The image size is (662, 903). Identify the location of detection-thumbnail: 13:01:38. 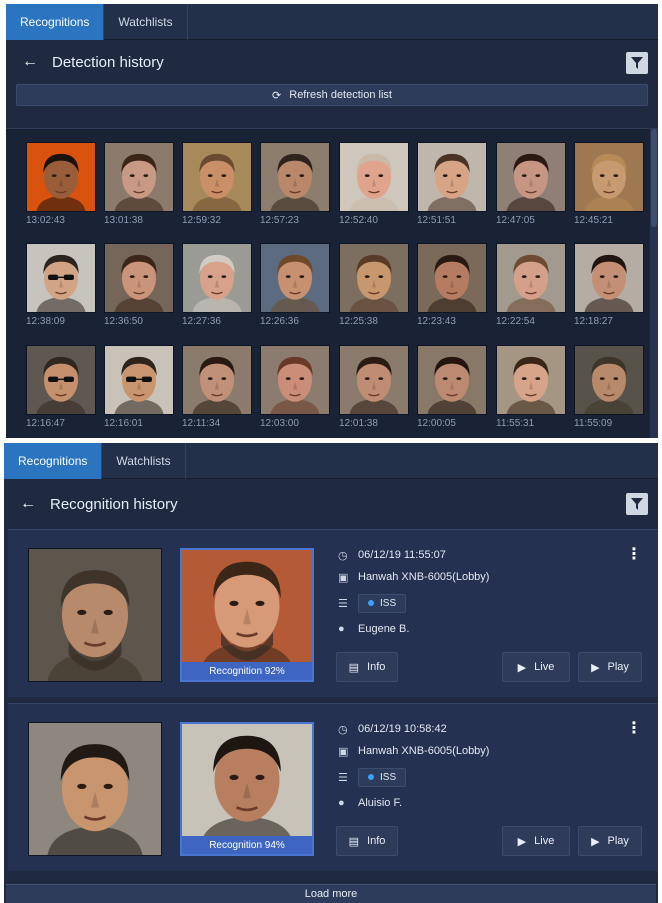
(139, 184).